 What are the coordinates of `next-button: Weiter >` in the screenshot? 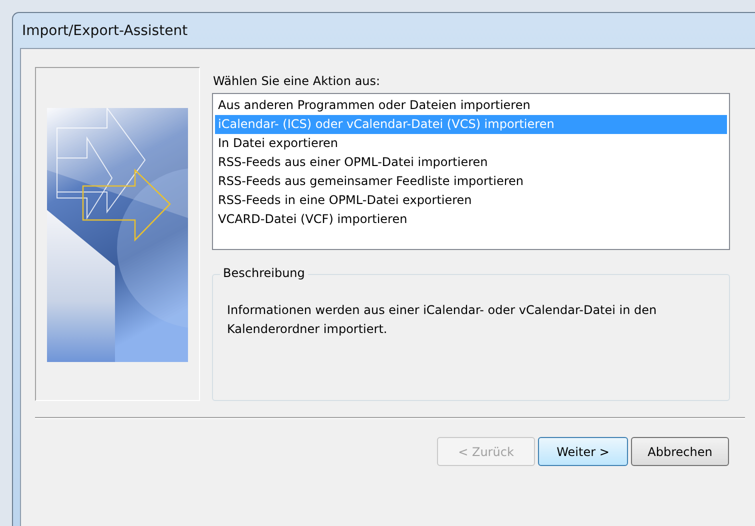 It's located at (583, 451).